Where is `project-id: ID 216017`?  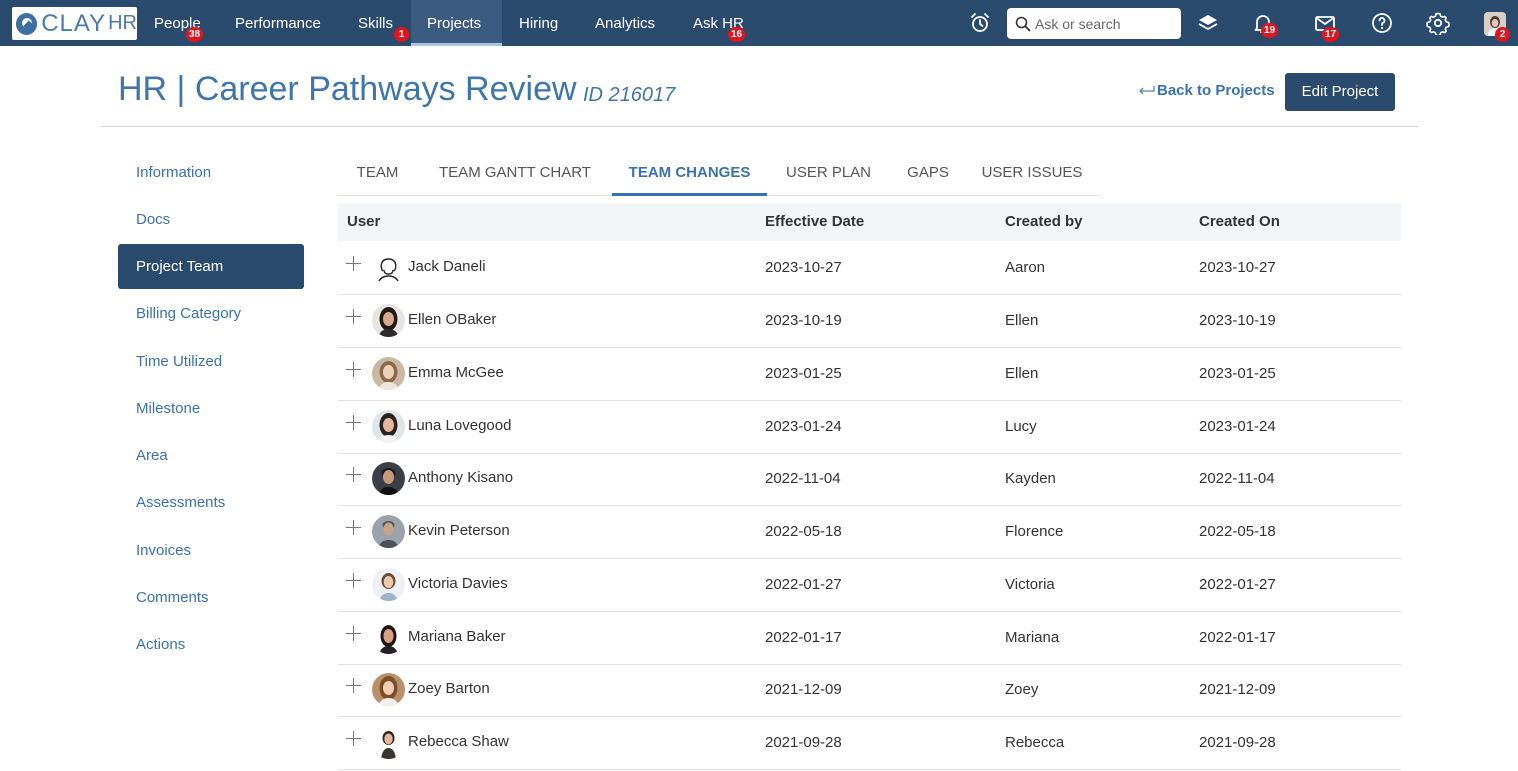
project-id: ID 216017 is located at coordinates (629, 95).